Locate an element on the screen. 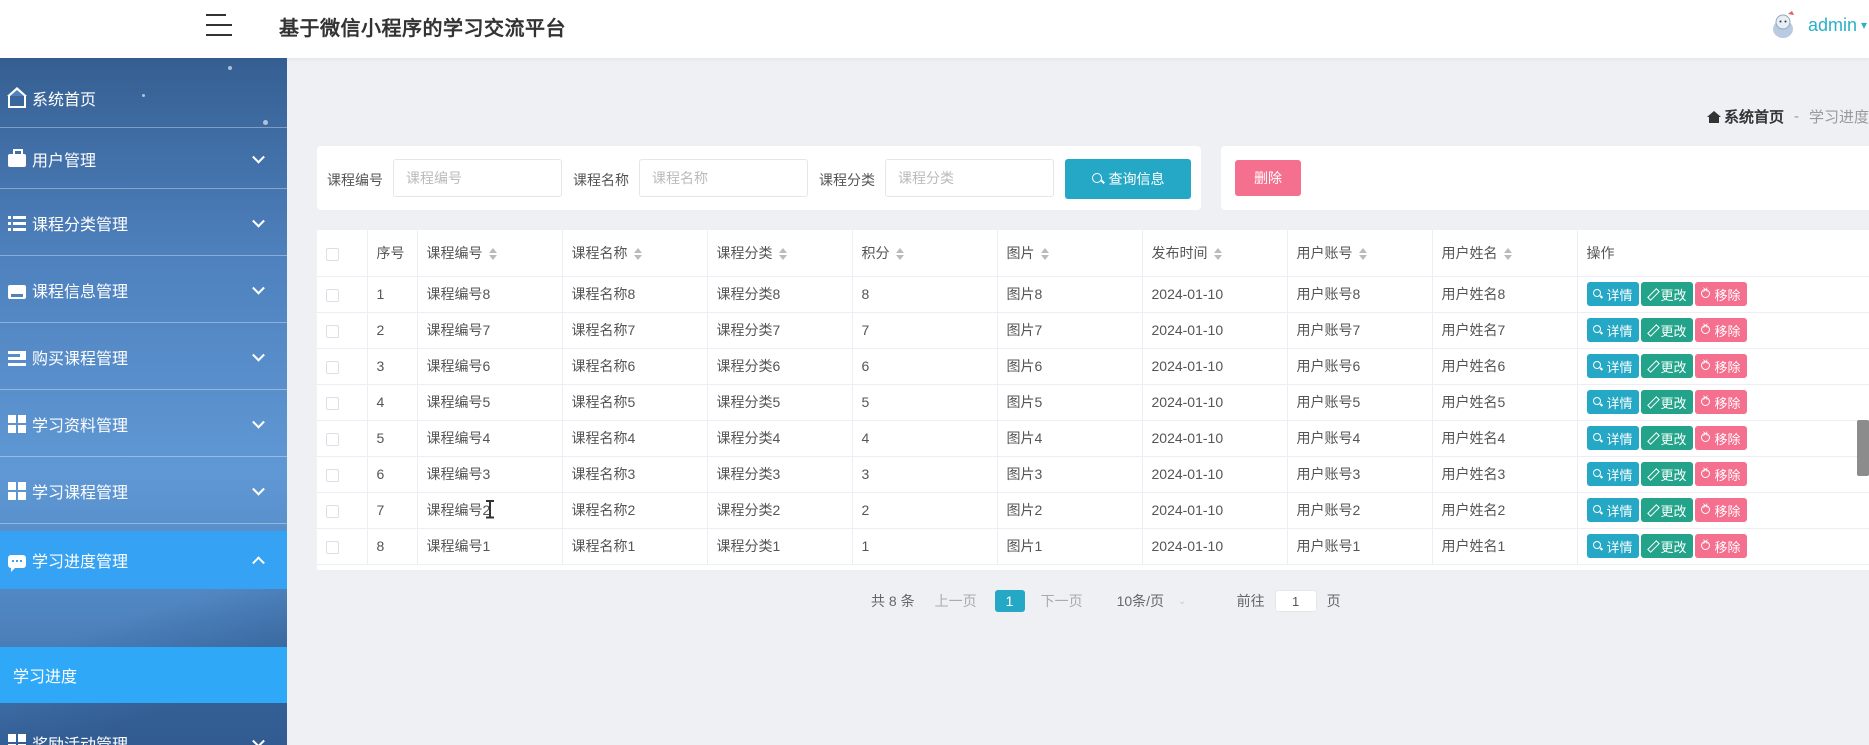 The width and height of the screenshot is (1869, 745). sidebar-item-progress: 学习进度管理 is located at coordinates (143, 560).